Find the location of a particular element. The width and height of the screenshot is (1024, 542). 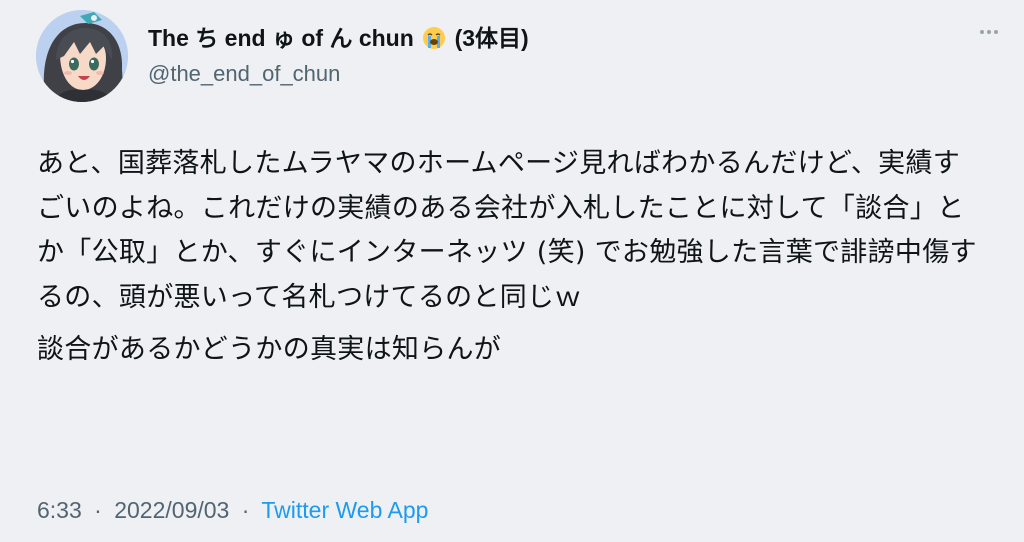

tweet-time: 6:33 is located at coordinates (59, 510).